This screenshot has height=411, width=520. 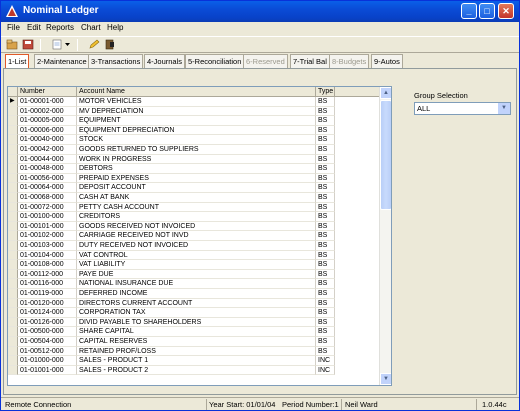 I want to click on table-row: 01-01001-000 SALES - PRODUCT 2 INC, so click(x=194, y=370).